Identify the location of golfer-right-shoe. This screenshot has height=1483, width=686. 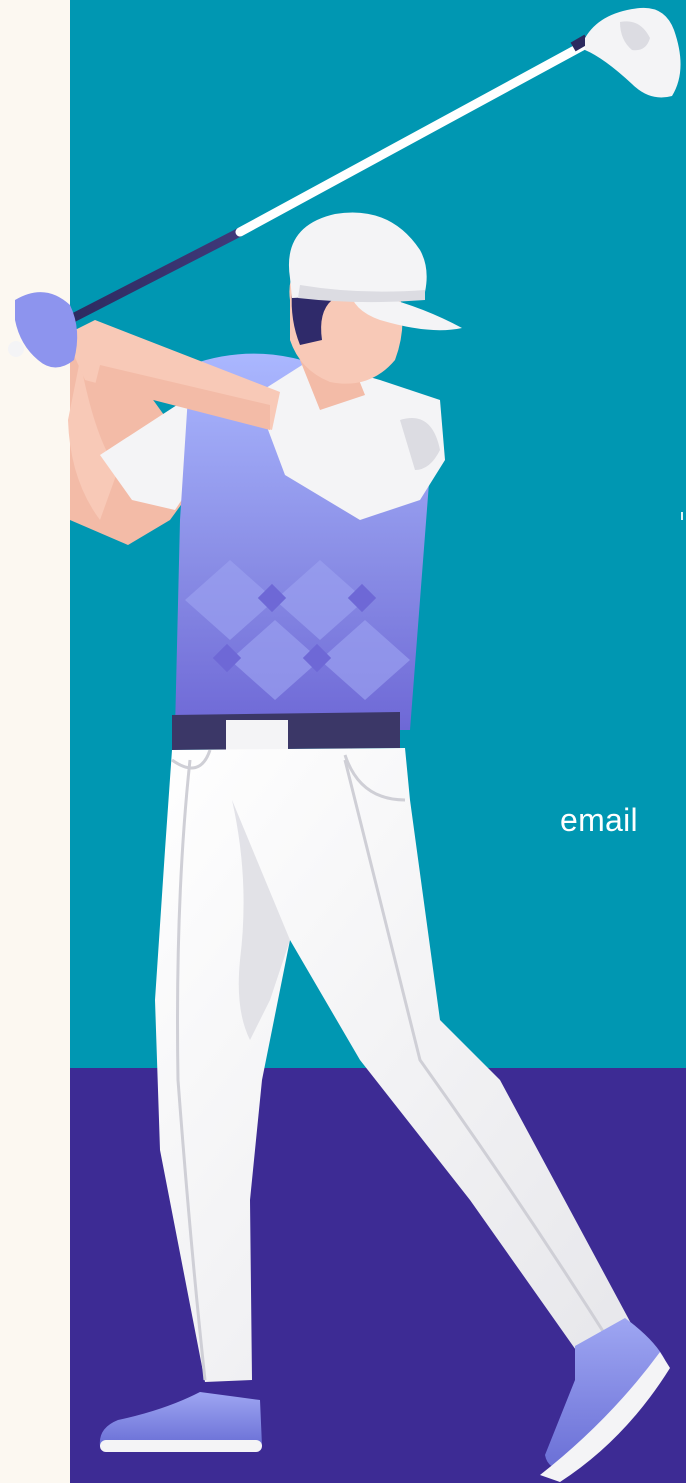
(605, 1400).